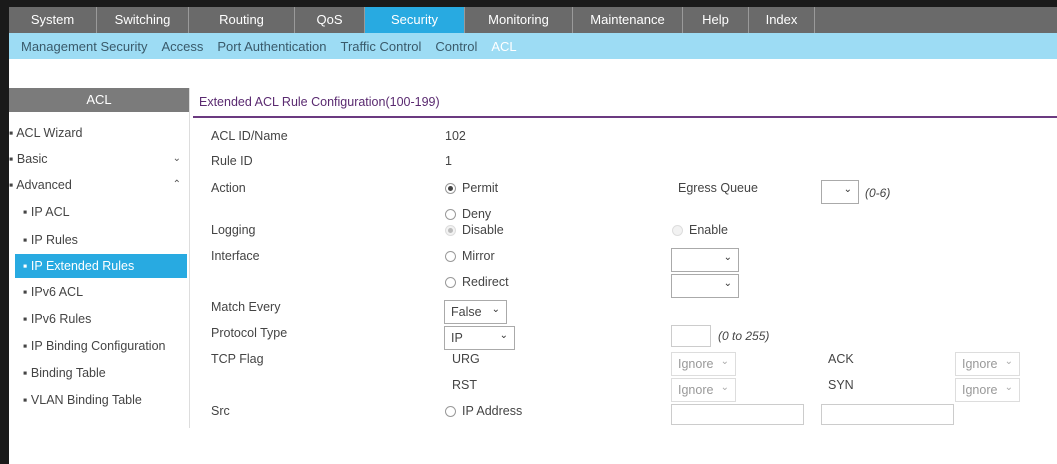 Image resolution: width=1057 pixels, height=464 pixels. What do you see at coordinates (705, 286) in the screenshot?
I see `redirect-interface-select: ⌄` at bounding box center [705, 286].